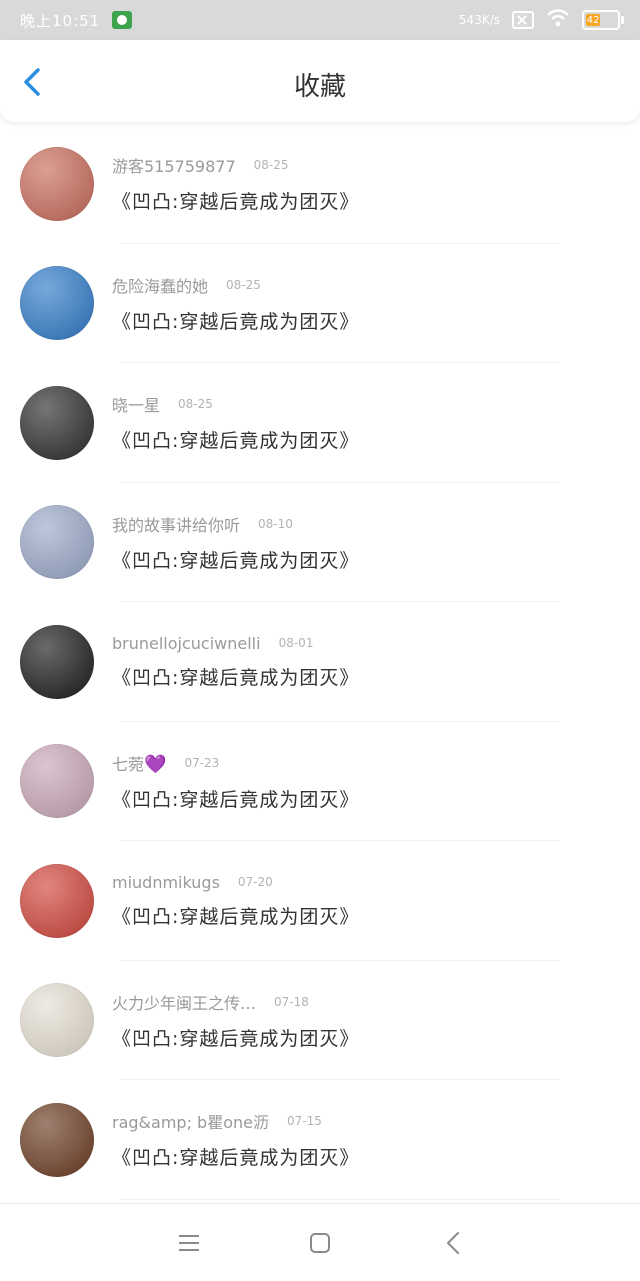  Describe the element at coordinates (160, 286) in the screenshot. I see `user-name: 危险海蠢的她` at that location.